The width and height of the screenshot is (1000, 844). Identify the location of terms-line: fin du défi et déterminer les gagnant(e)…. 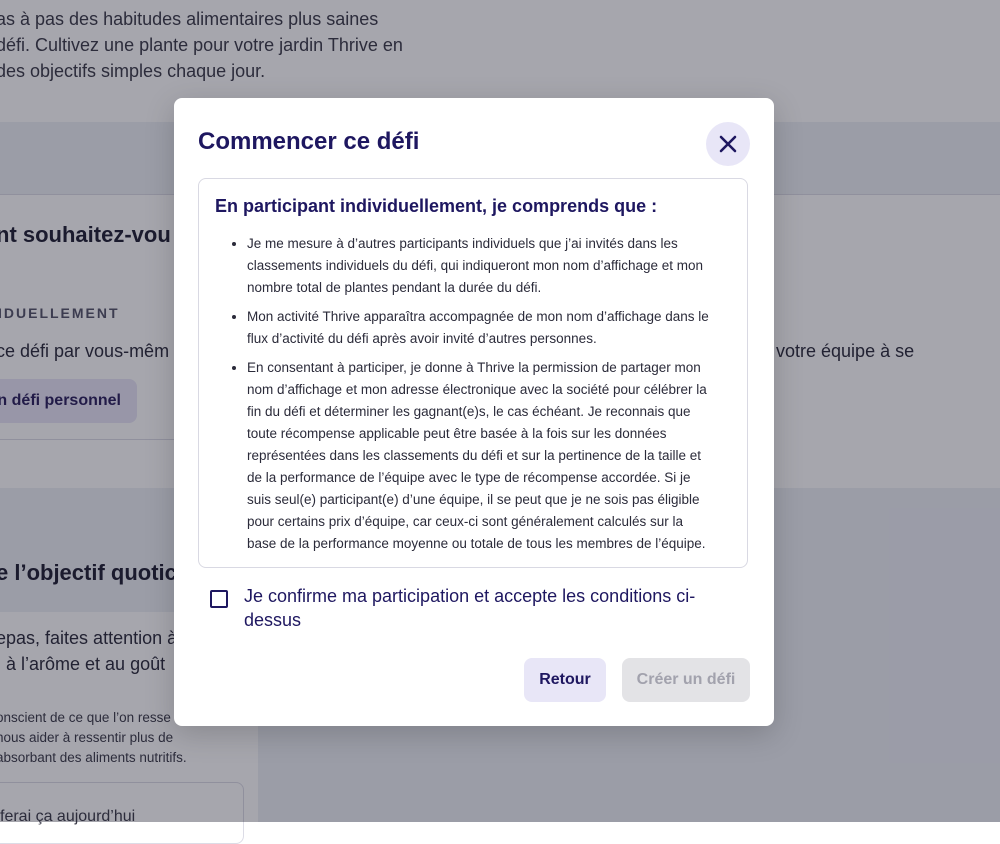
(469, 411).